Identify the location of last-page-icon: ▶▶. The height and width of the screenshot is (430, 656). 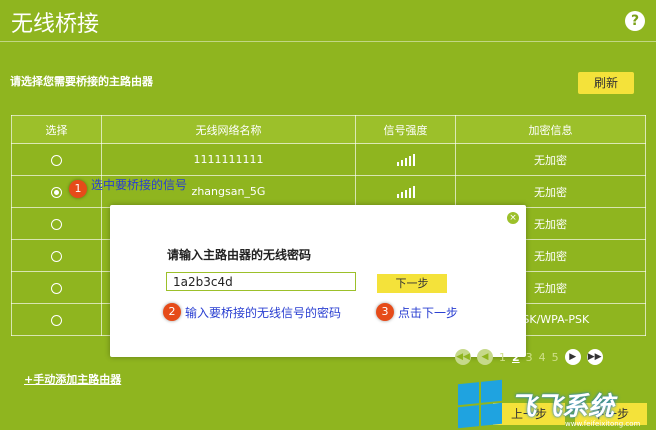
(594, 357).